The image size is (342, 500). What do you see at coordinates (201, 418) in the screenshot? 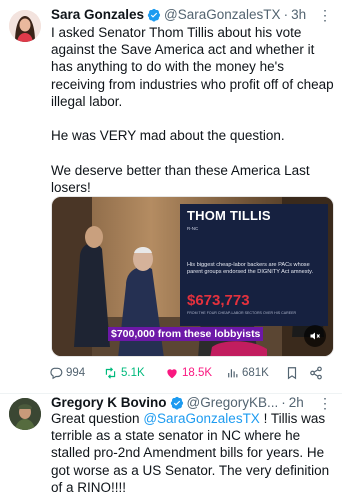
I see `mention-link: @SaraGonzalesTX` at bounding box center [201, 418].